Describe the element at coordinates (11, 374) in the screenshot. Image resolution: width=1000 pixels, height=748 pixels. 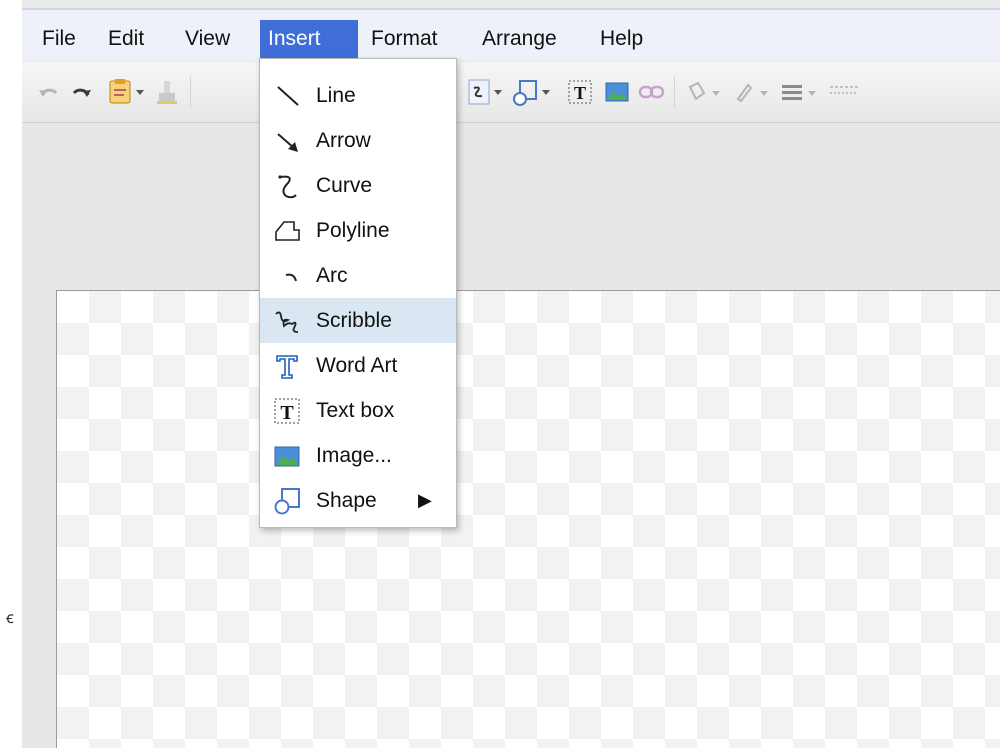
I see `left-edge: ꞓ` at that location.